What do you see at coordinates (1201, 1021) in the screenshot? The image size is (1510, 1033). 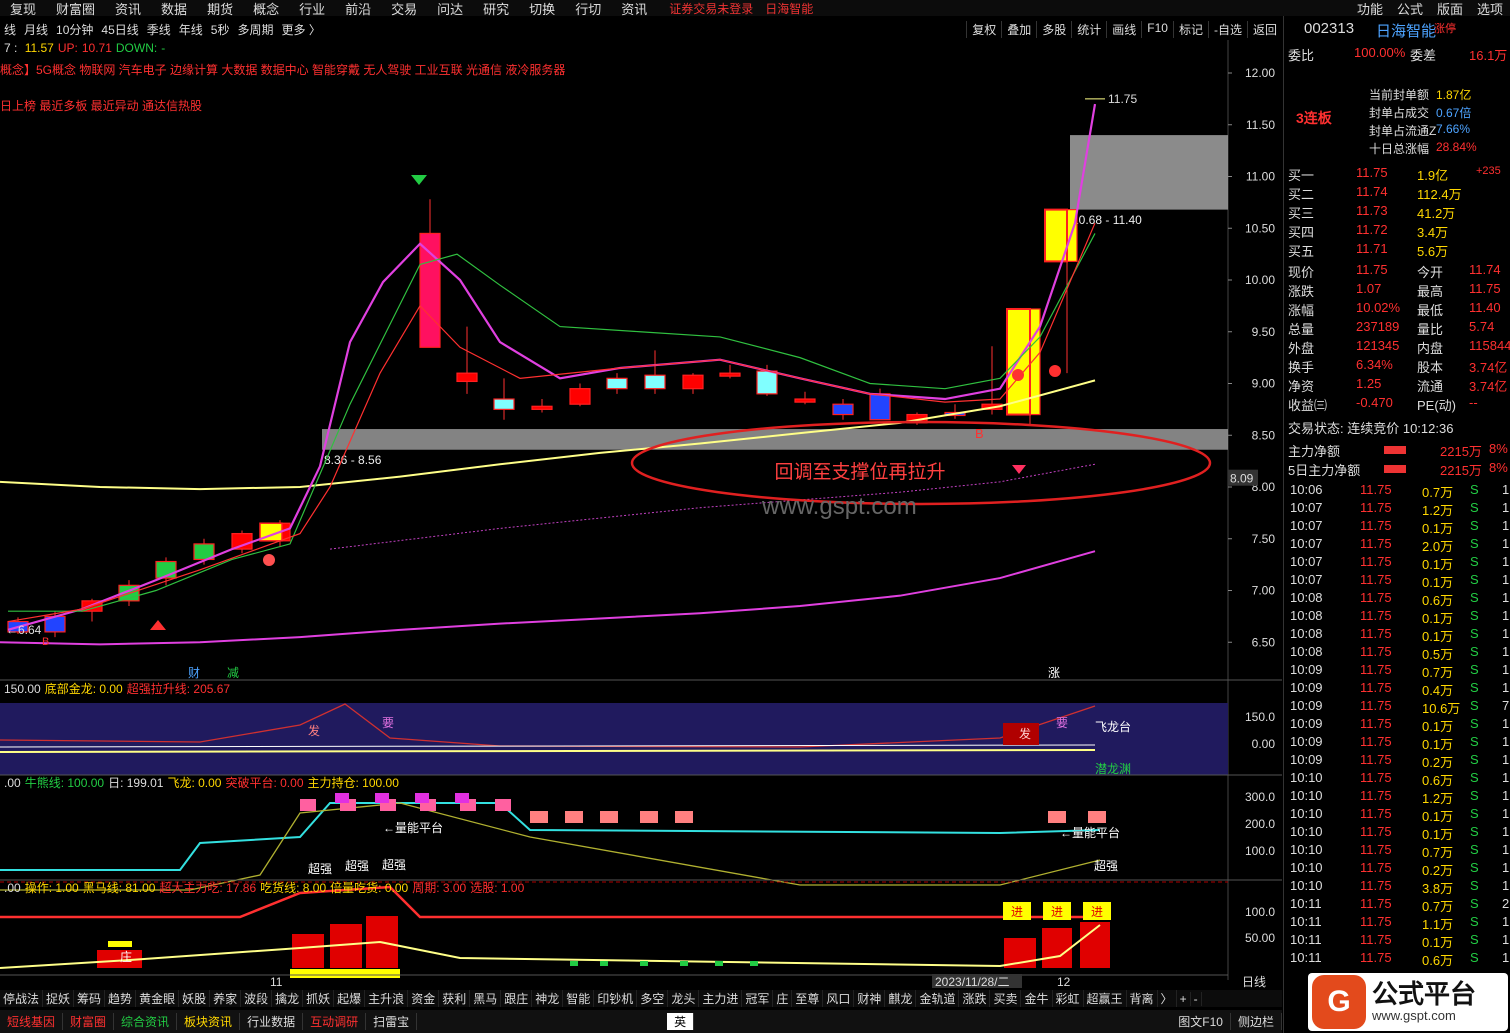 I see `f10-tab: 图文F10` at bounding box center [1201, 1021].